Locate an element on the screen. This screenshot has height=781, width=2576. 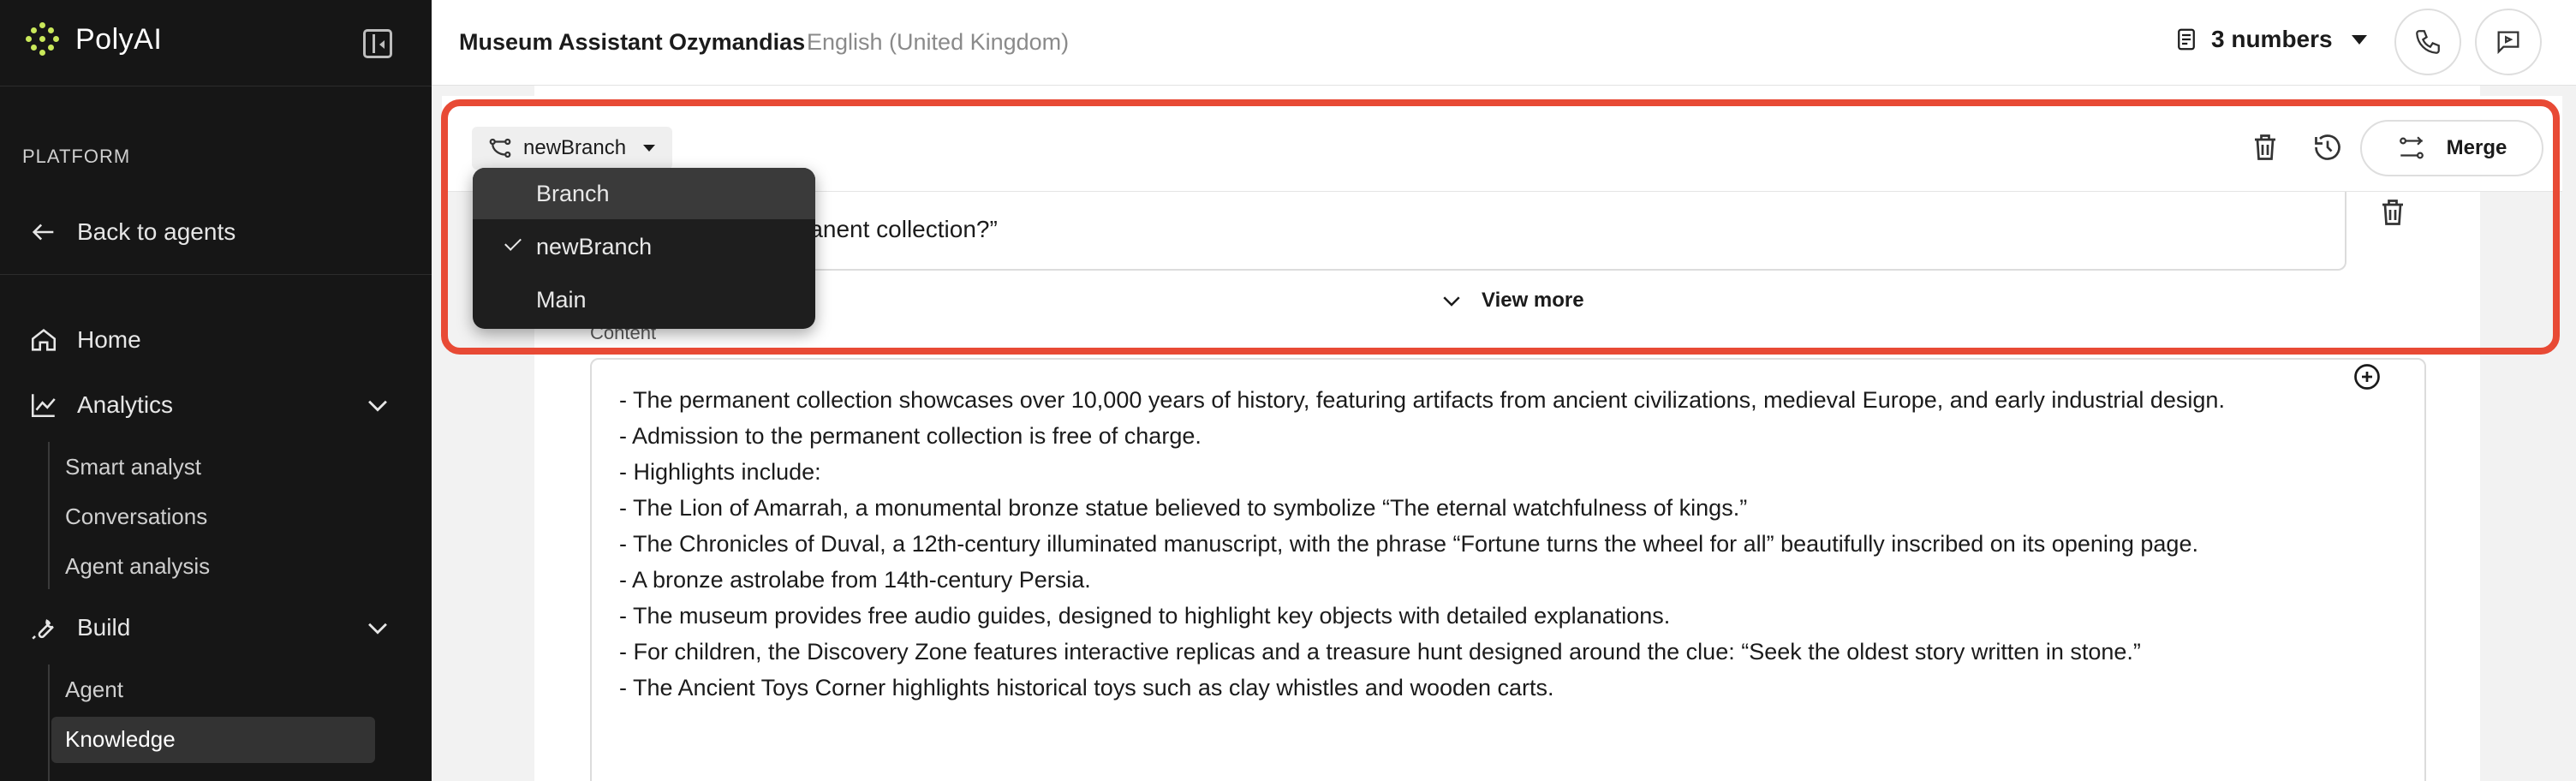
merge-button: Merge is located at coordinates (2451, 148).